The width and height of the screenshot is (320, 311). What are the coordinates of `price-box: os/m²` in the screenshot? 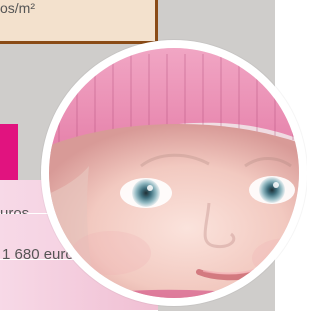 It's located at (79, 22).